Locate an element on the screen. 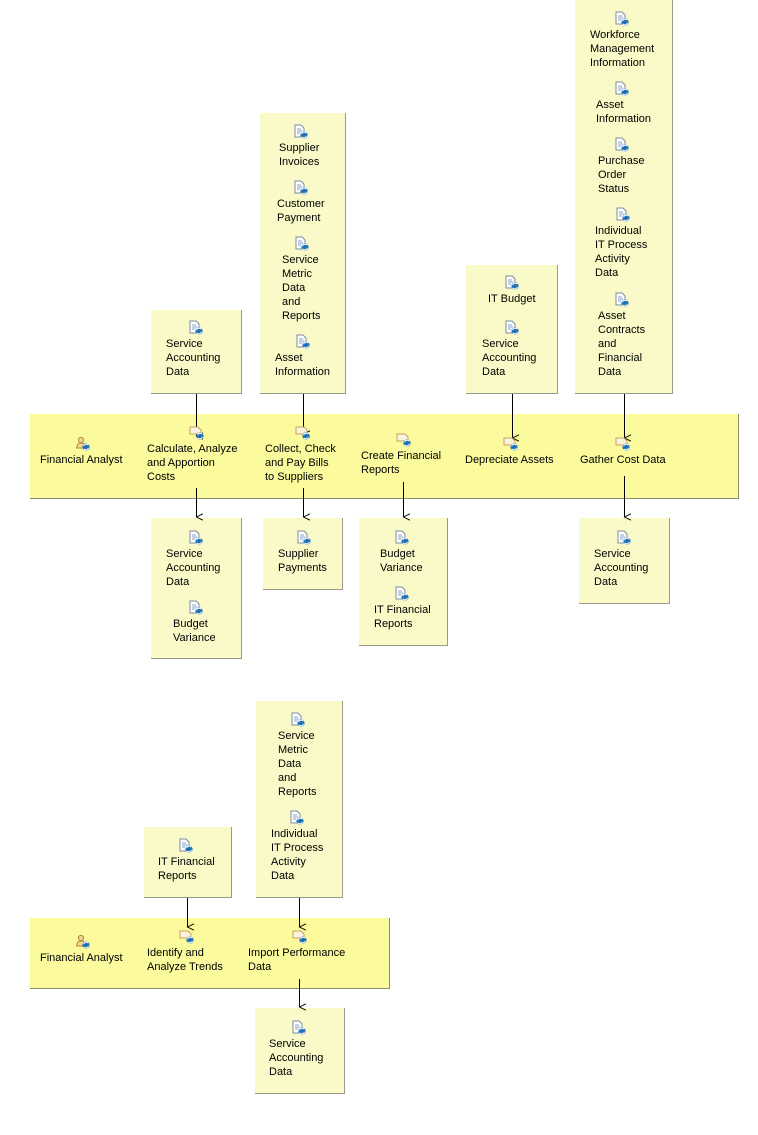  activity-node-label: Calculate, Analyze and Apportion Costs is located at coordinates (192, 463).